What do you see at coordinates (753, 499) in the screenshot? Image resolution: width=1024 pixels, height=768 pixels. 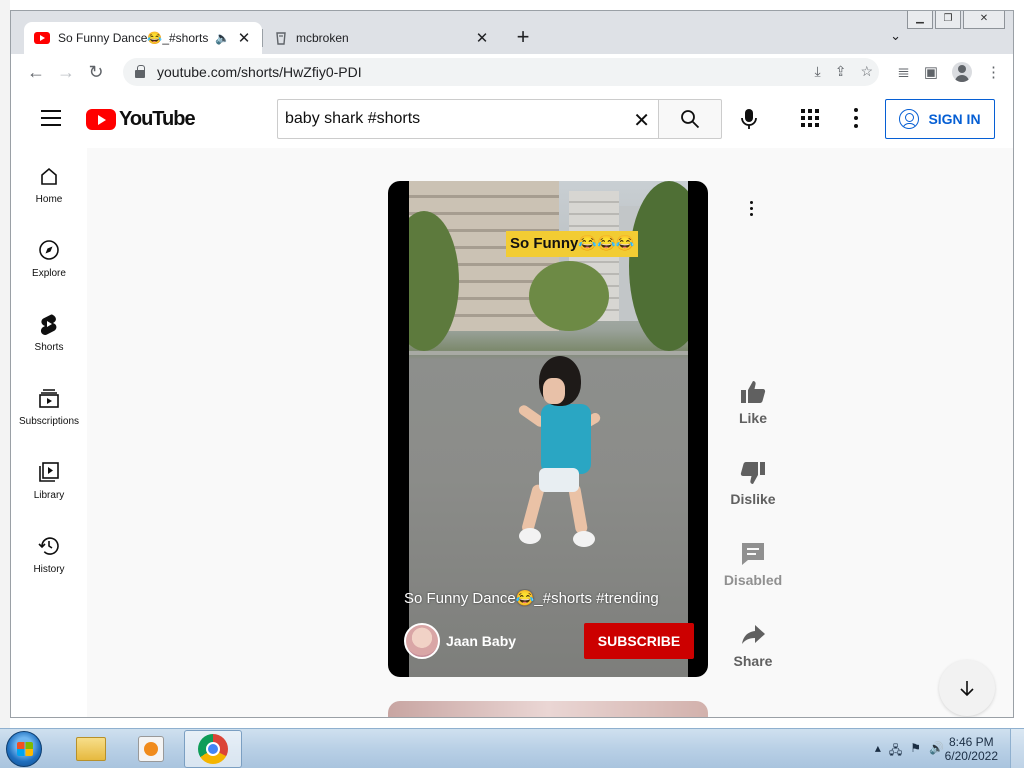 I see `dislike-label: Dislike` at bounding box center [753, 499].